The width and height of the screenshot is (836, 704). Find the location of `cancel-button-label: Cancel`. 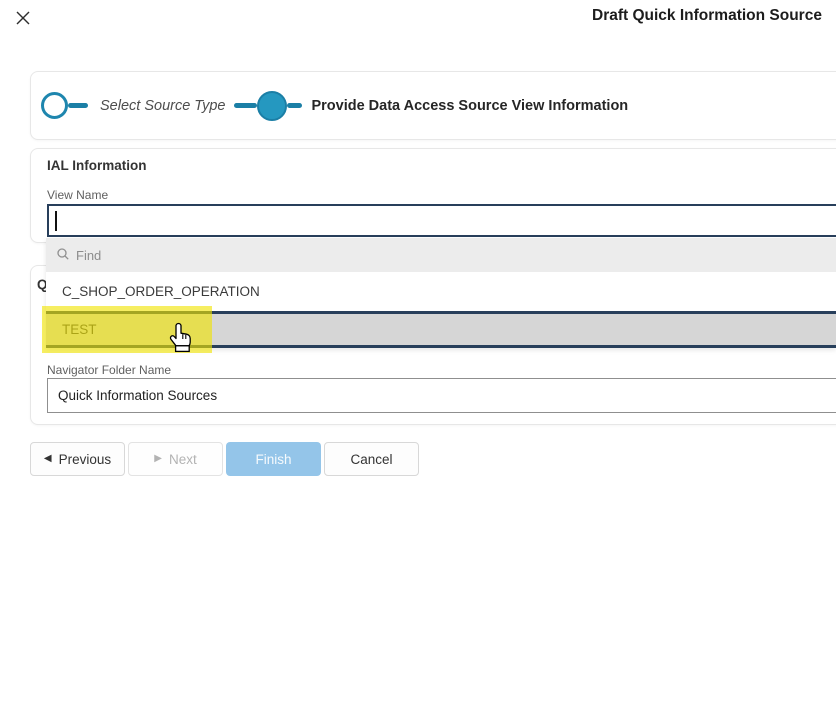

cancel-button-label: Cancel is located at coordinates (371, 459).